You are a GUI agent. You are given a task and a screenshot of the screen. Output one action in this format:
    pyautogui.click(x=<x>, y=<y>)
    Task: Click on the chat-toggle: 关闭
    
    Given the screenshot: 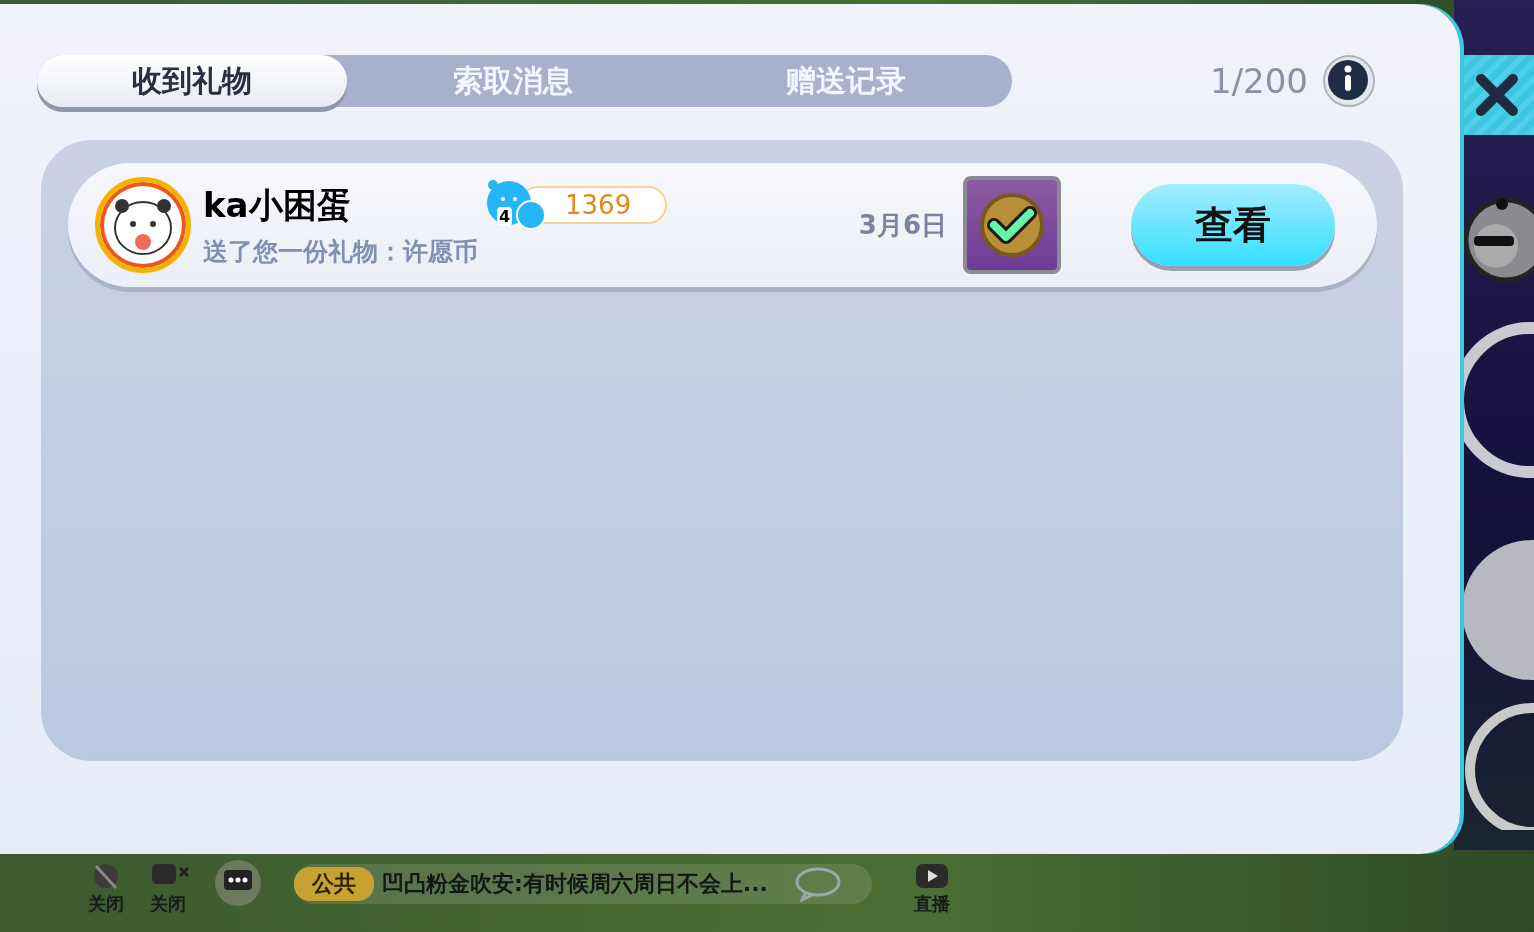 What is the action you would take?
    pyautogui.click(x=168, y=889)
    